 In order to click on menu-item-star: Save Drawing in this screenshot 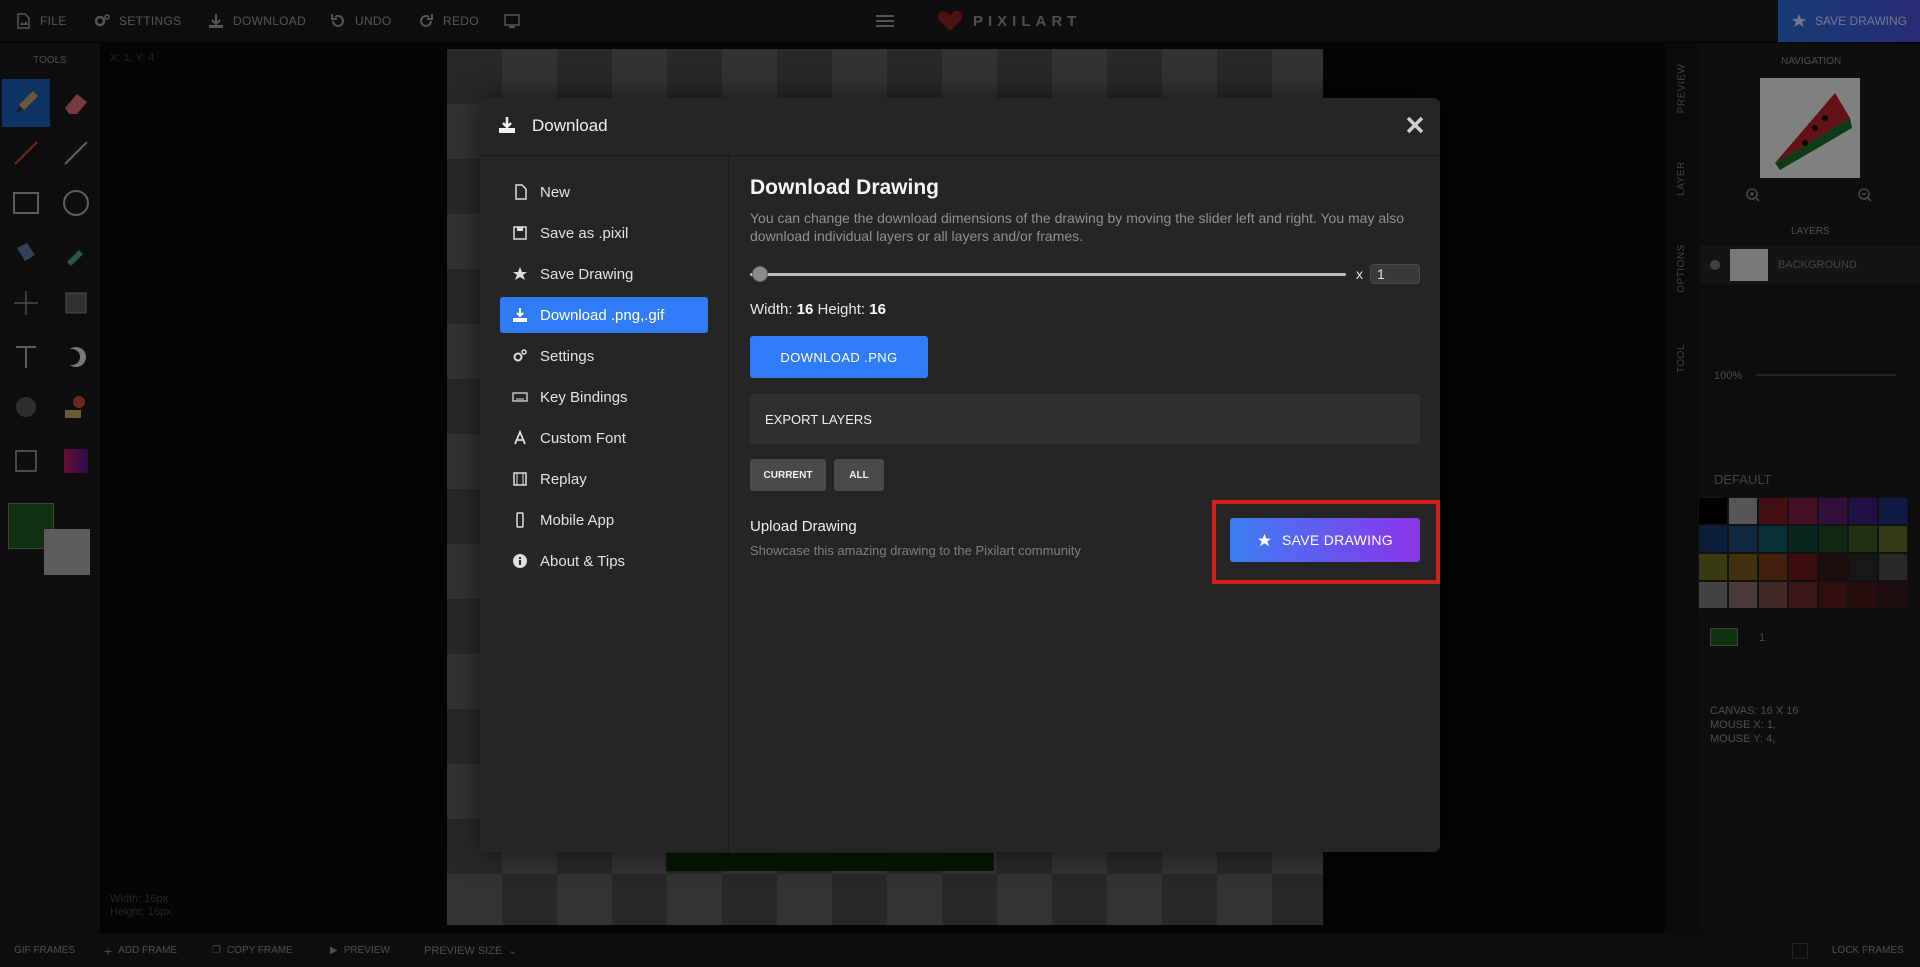, I will do `click(604, 274)`.